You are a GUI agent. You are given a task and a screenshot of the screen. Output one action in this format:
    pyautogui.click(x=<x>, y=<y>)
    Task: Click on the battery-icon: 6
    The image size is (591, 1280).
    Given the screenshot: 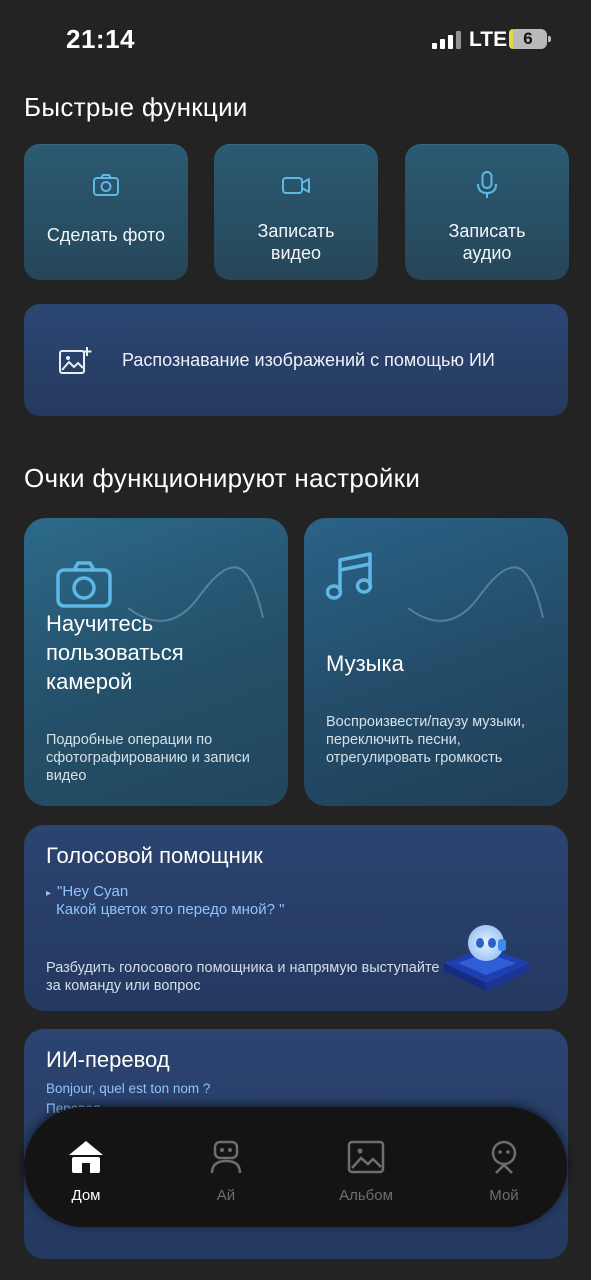 What is the action you would take?
    pyautogui.click(x=530, y=39)
    